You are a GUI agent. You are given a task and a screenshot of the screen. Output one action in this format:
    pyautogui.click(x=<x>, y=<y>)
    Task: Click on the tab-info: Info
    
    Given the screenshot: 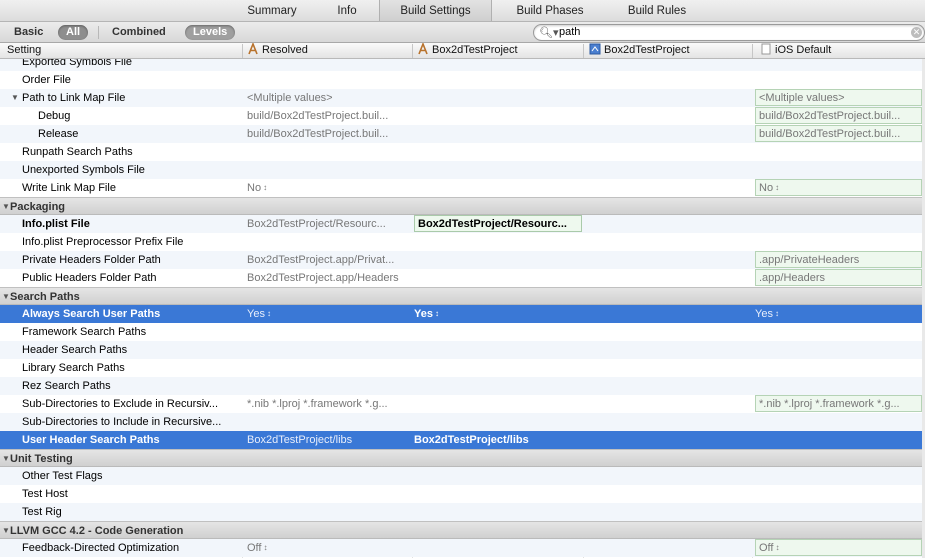 What is the action you would take?
    pyautogui.click(x=347, y=10)
    